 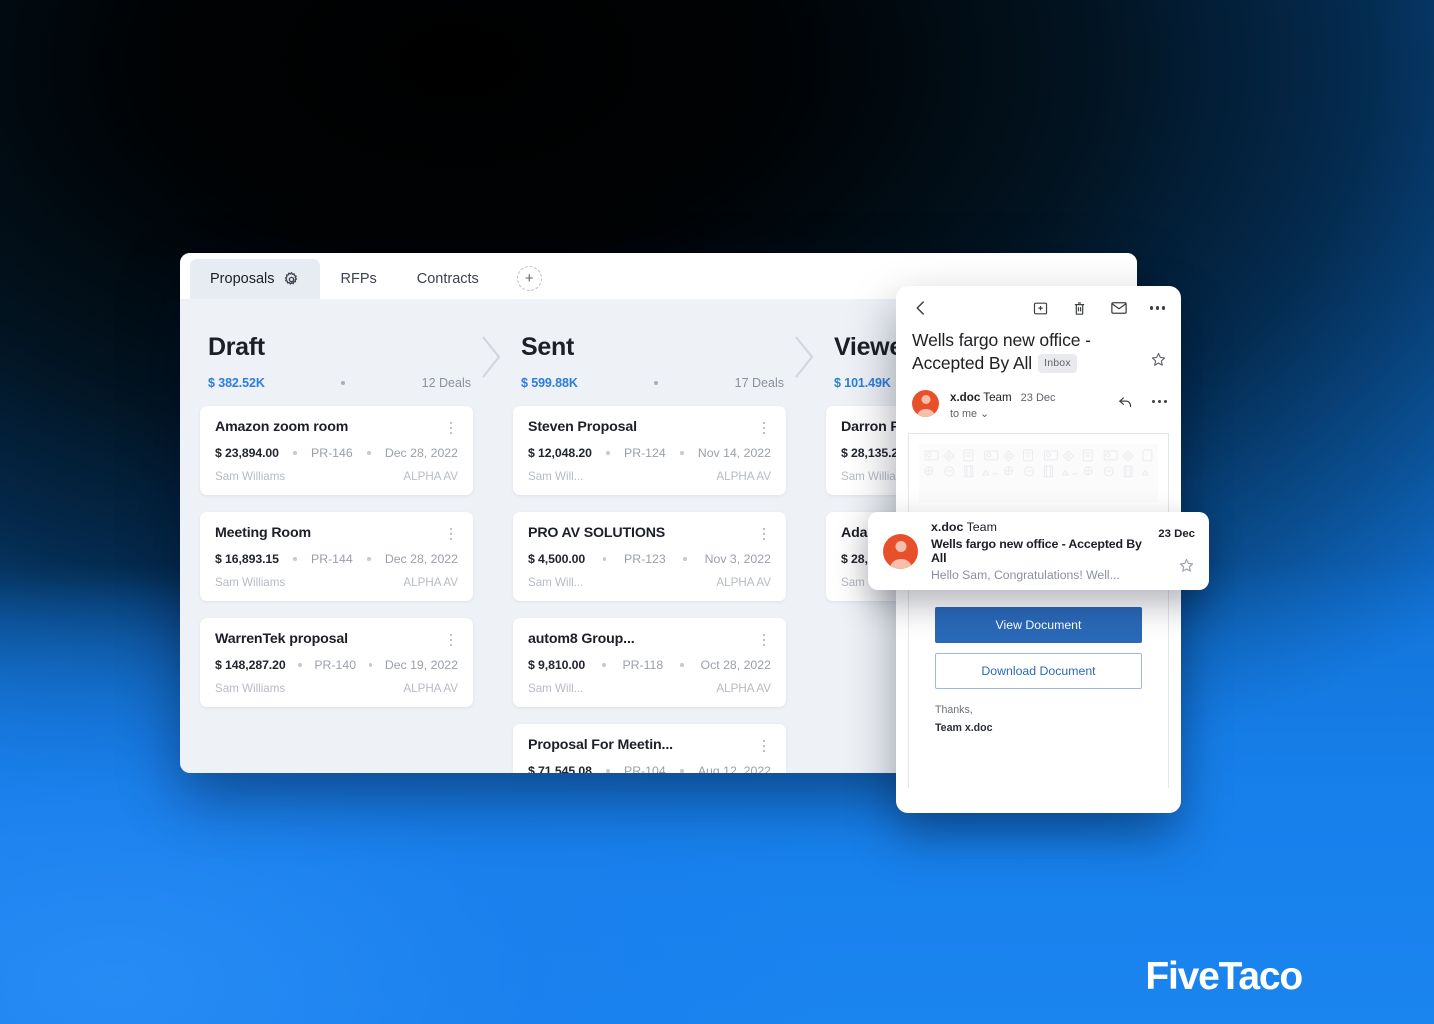 What do you see at coordinates (582, 427) in the screenshot?
I see `card-title: Steven Proposal` at bounding box center [582, 427].